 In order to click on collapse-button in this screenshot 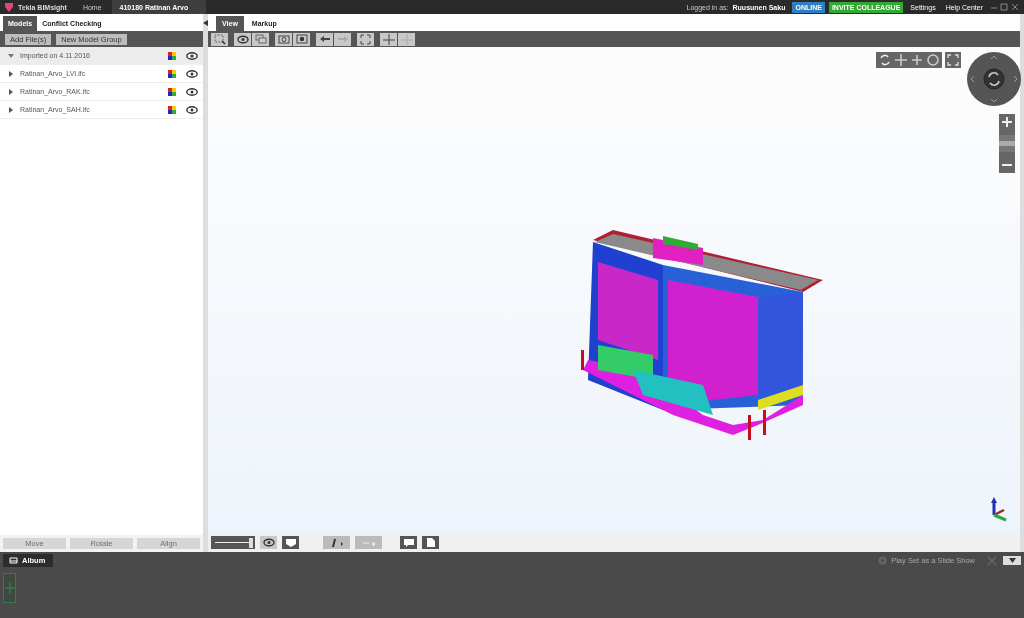, I will do `click(1012, 560)`.